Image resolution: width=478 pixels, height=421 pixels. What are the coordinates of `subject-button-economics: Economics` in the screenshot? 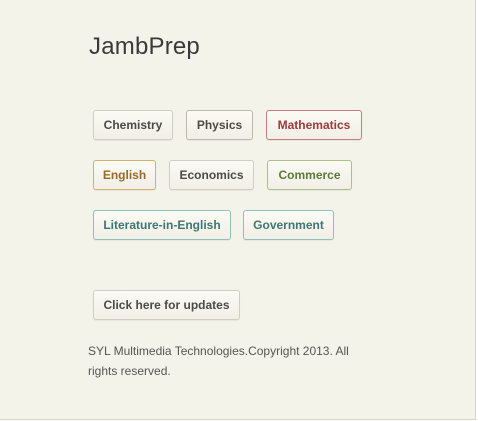 It's located at (211, 175).